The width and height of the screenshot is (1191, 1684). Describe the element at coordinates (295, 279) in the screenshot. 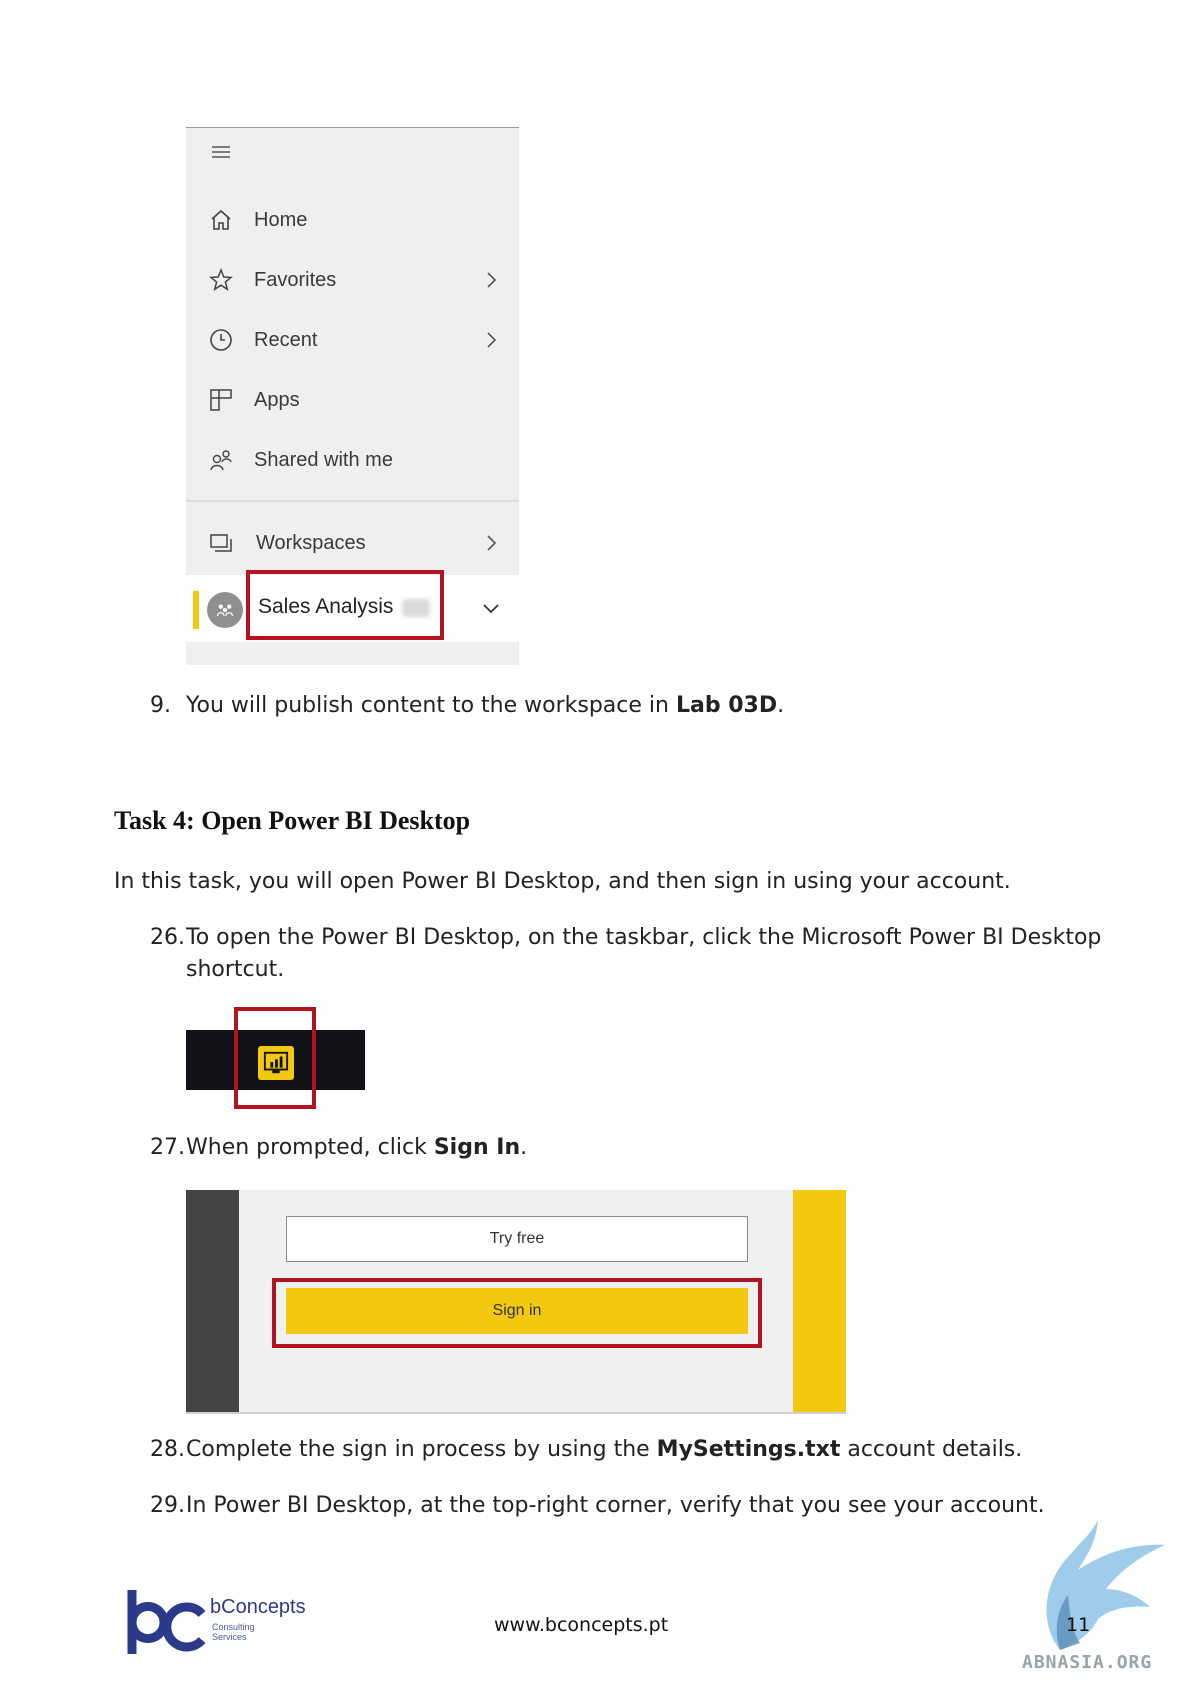

I see `nav-item-label: Favorites` at that location.